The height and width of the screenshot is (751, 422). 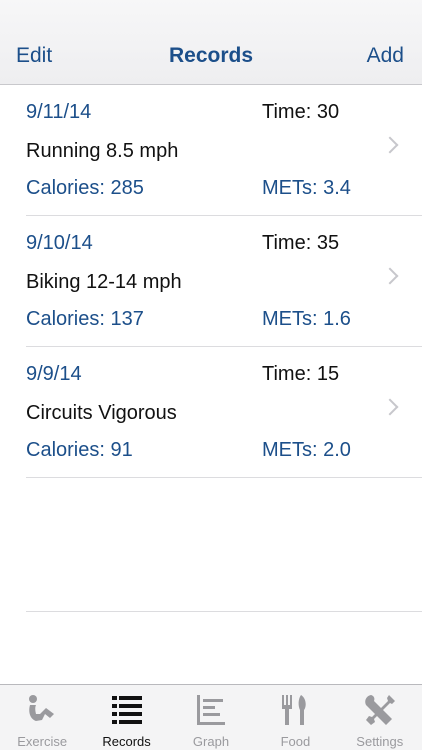 What do you see at coordinates (211, 42) in the screenshot?
I see `navigation-bar: Edit Records Add` at bounding box center [211, 42].